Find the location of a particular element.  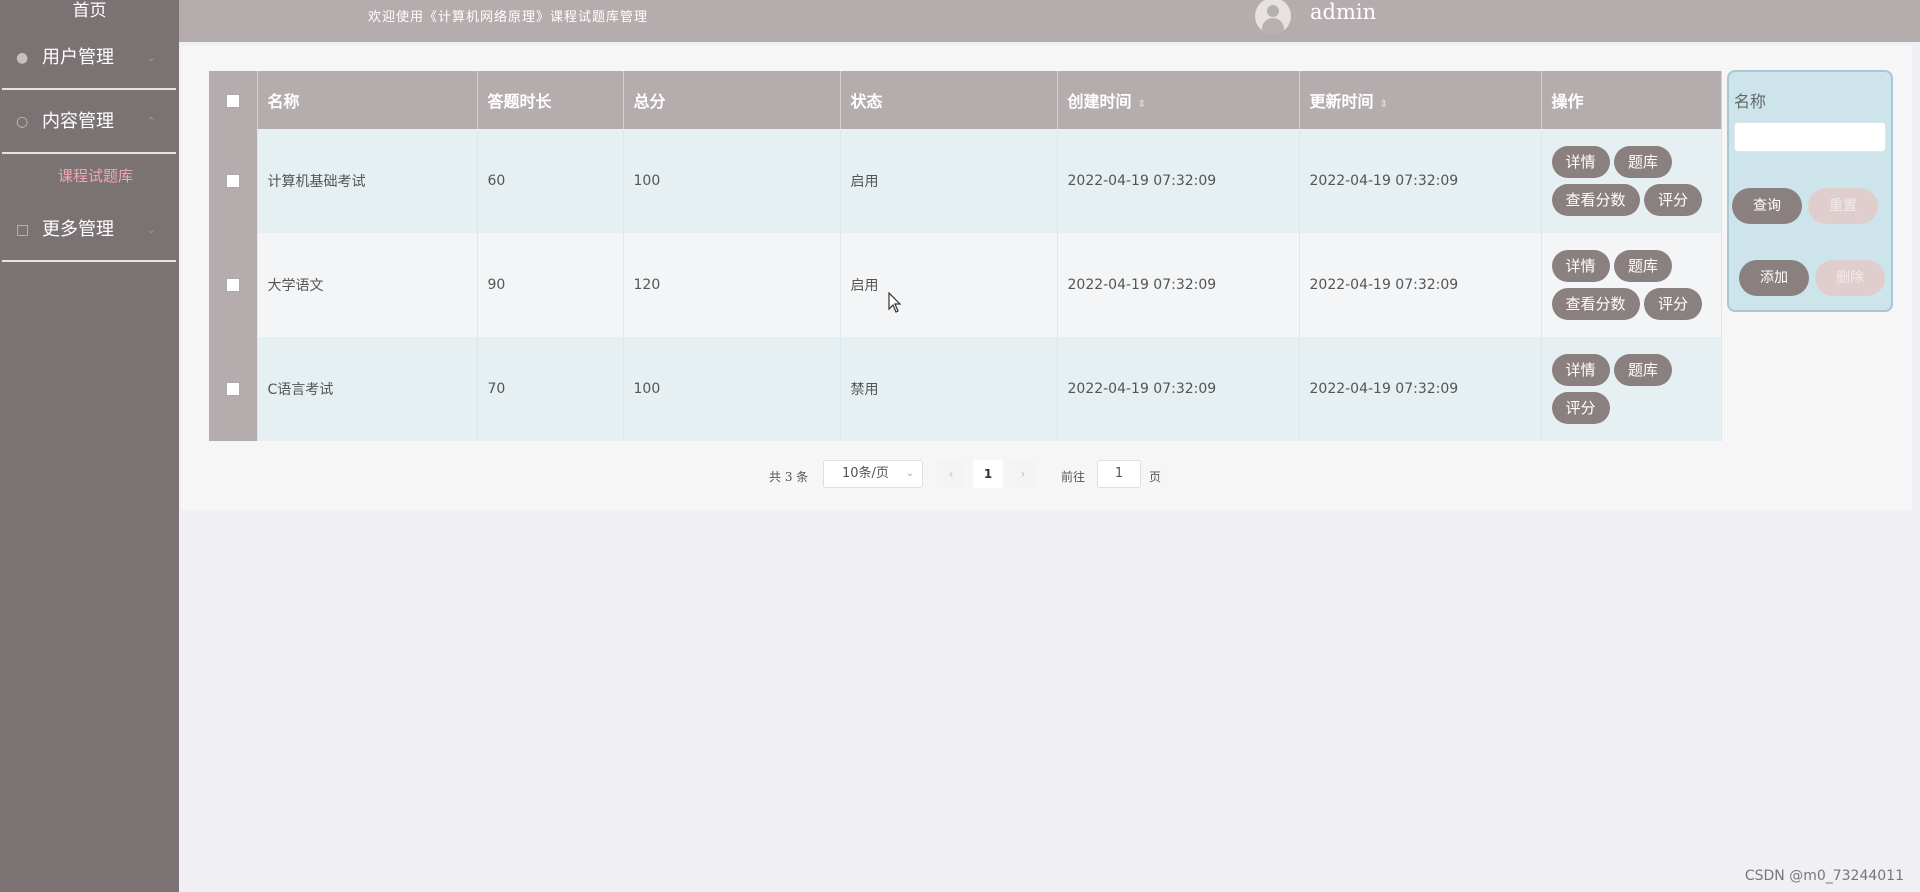

sidebar-item-label: 更多管理 is located at coordinates (78, 229).